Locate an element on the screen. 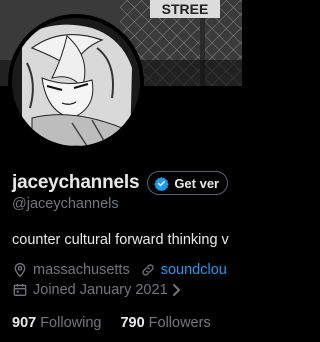 This screenshot has height=342, width=320. followers-count: 790 is located at coordinates (132, 323).